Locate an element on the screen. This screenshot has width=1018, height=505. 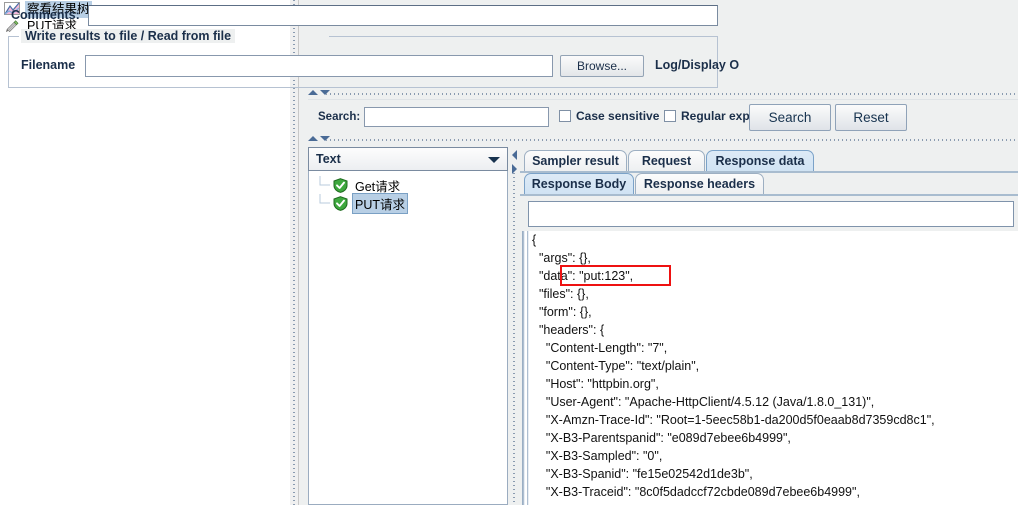
collapse-left-icon is located at coordinates (514, 155).